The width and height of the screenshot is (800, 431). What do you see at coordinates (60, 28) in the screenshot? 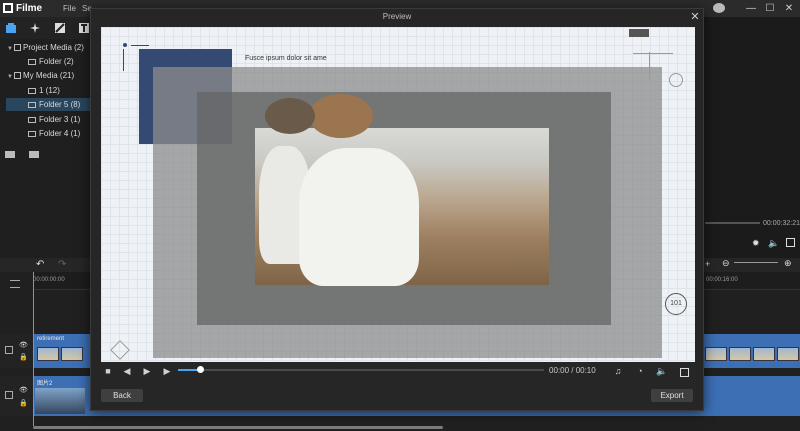
I see `transitions-icon` at bounding box center [60, 28].